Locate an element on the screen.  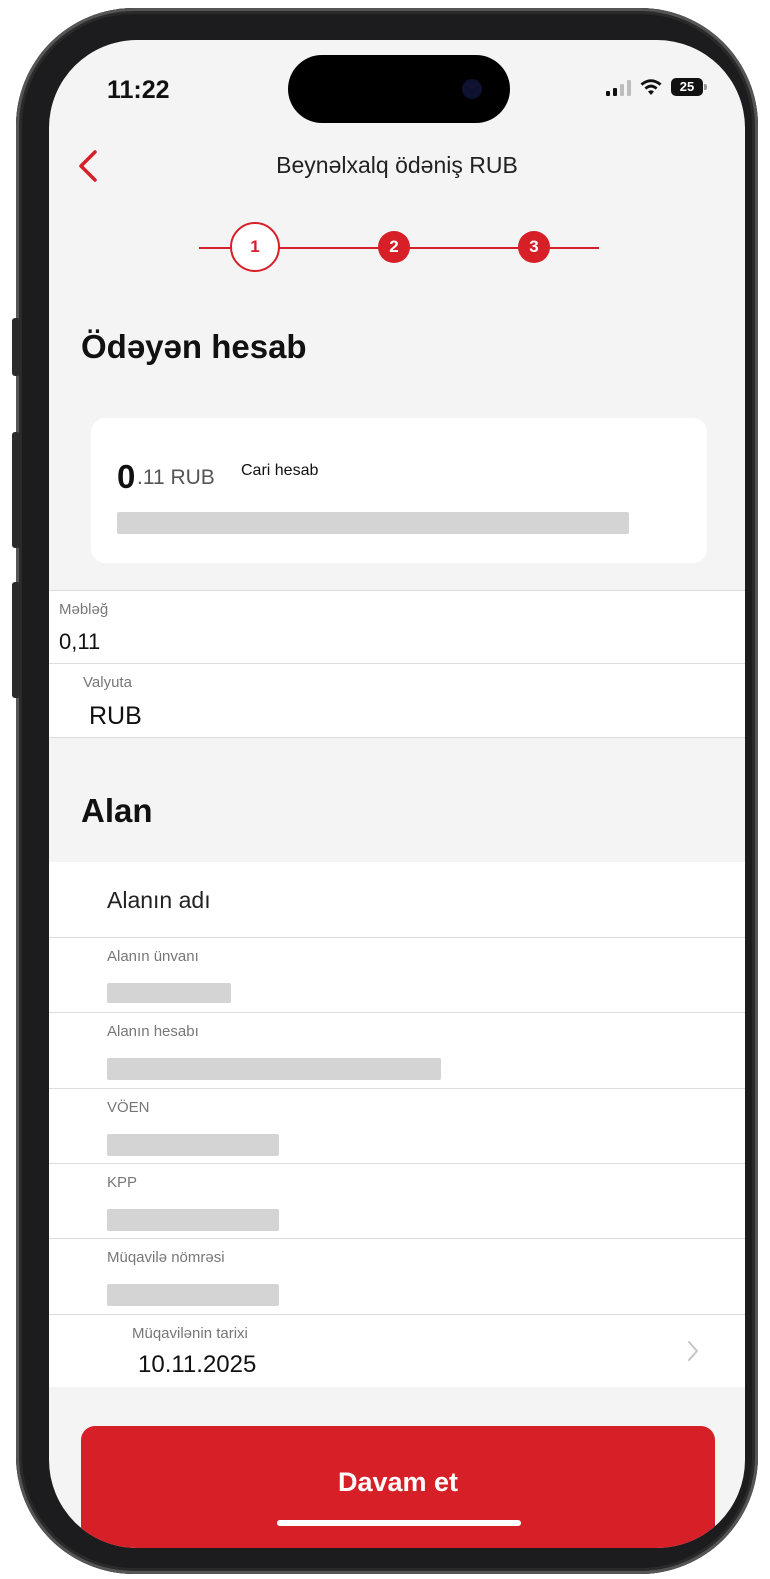
contract-date-label: Müqavilənin tarixi is located at coordinates (190, 1333).